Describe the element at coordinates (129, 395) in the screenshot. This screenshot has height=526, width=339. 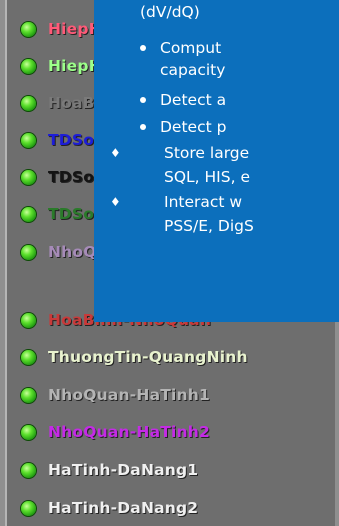
I see `element-label: NhoQuan-HaTinh1` at that location.